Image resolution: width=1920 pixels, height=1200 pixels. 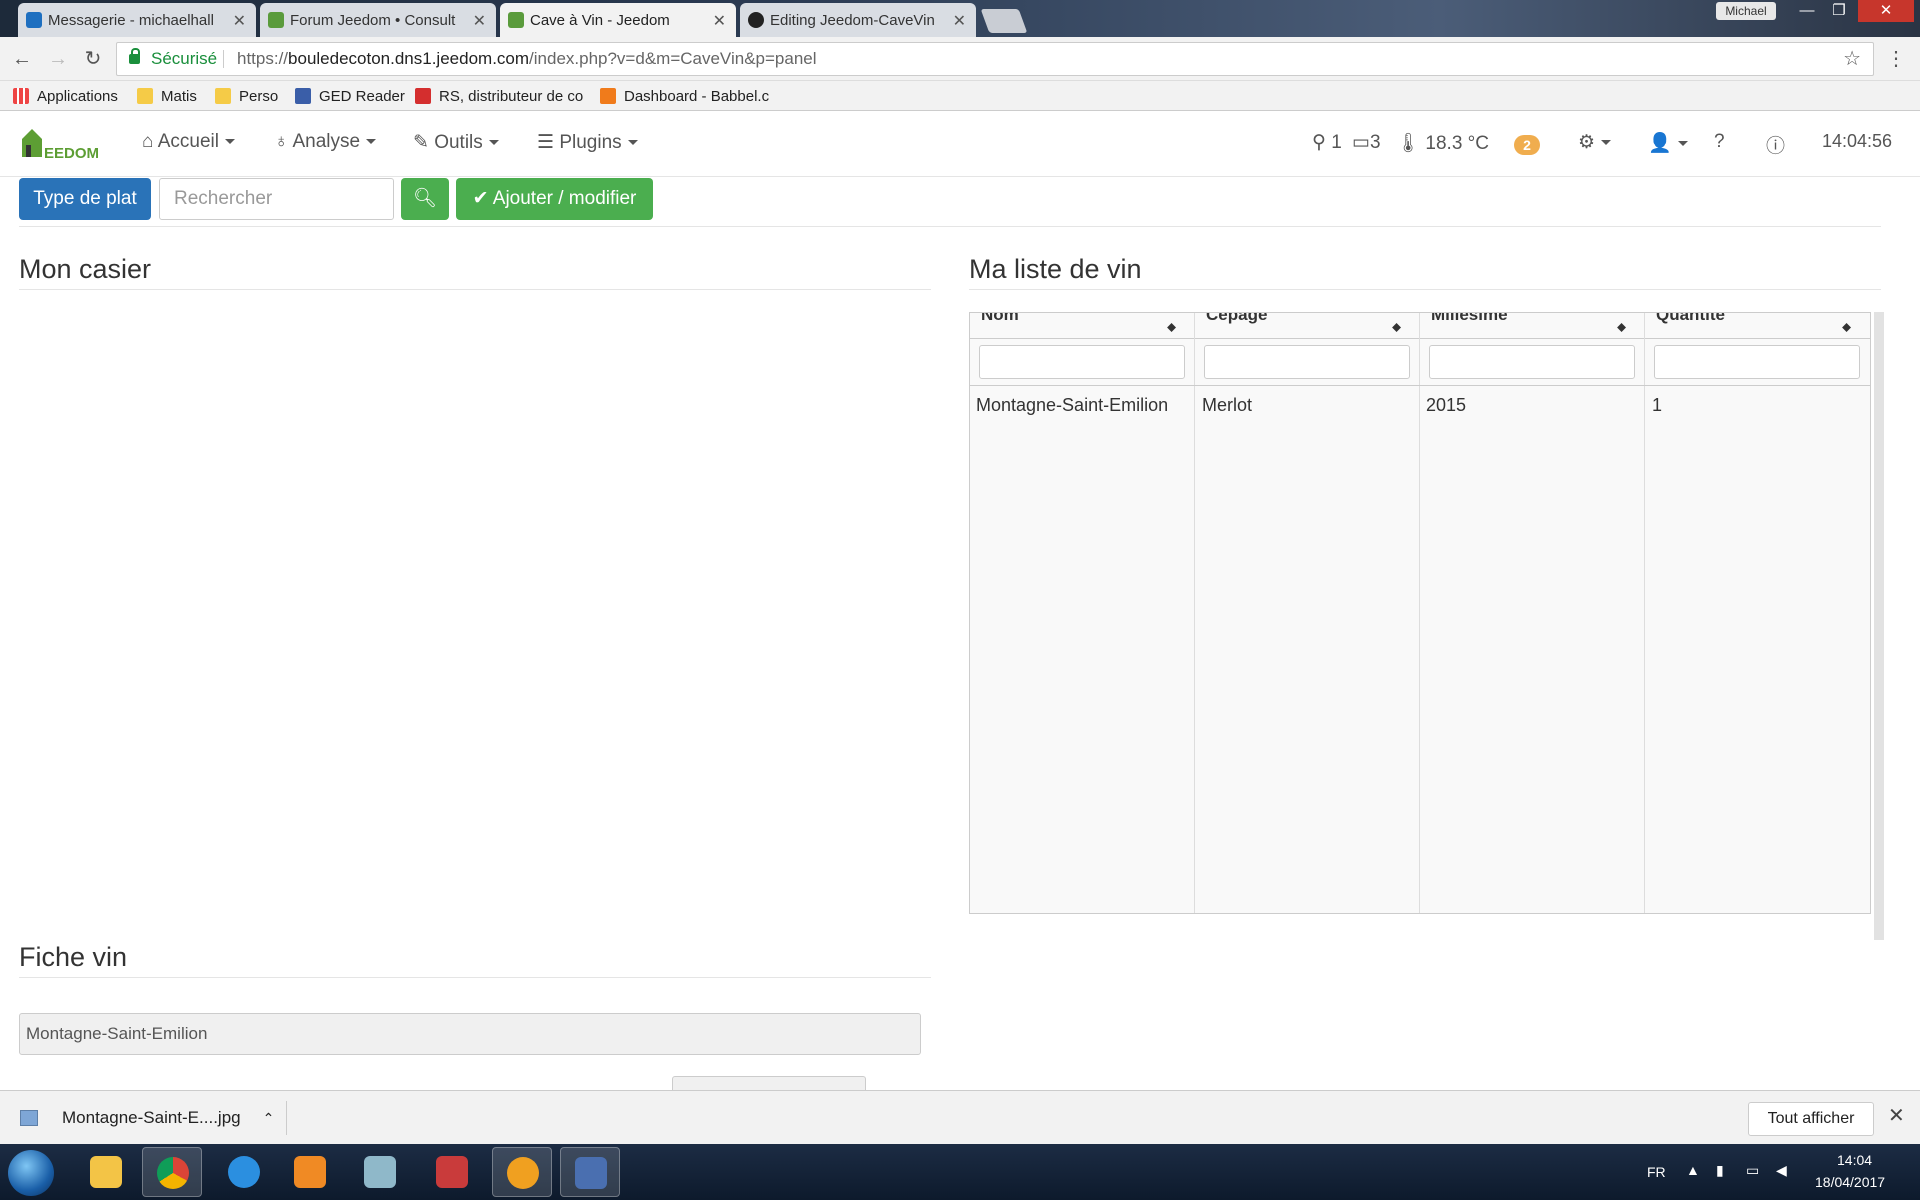 I want to click on chevron-up-icon: ⌃, so click(x=269, y=1118).